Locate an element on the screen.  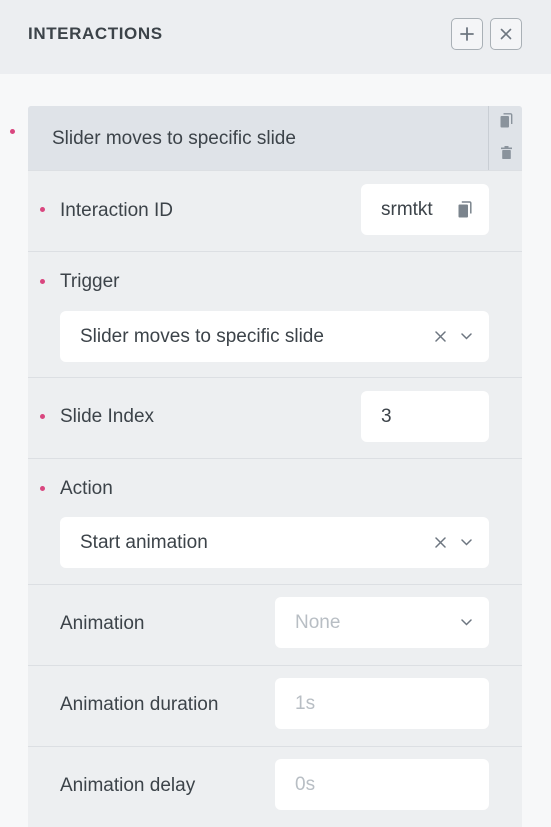
slide-index-value: 3 is located at coordinates (386, 416).